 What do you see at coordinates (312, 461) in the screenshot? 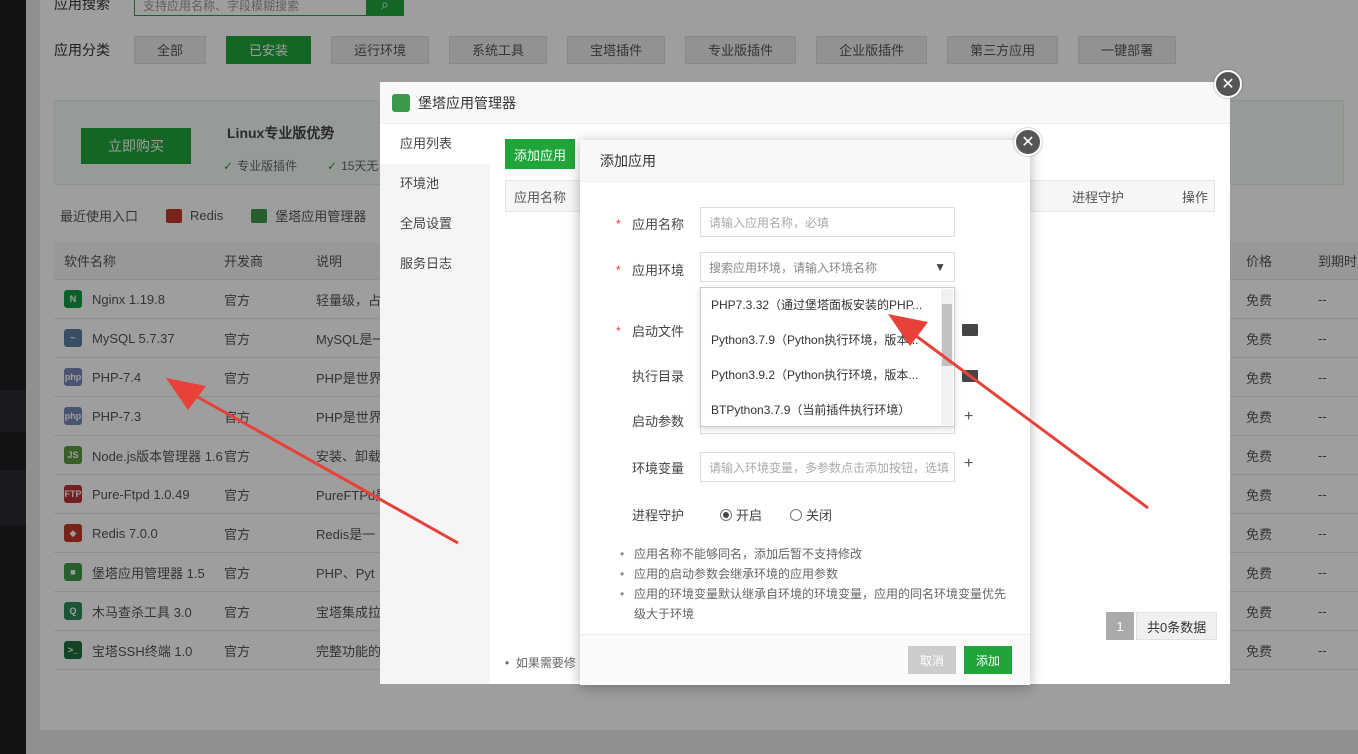
I see `annotation-arrow-left` at bounding box center [312, 461].